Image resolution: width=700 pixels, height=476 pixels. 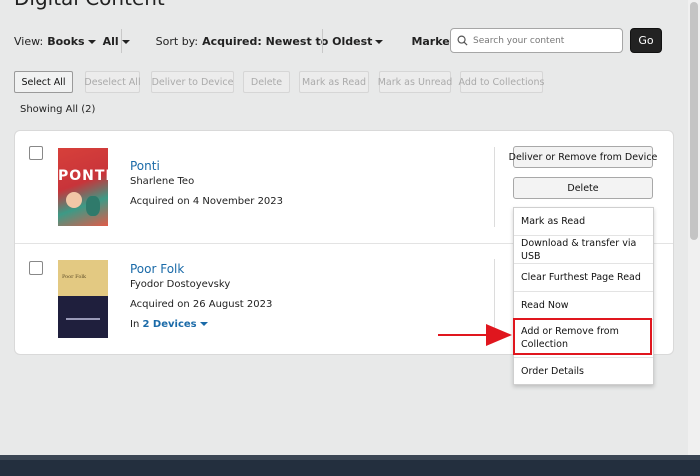 I want to click on book-cover: PONTI, so click(x=83, y=187).